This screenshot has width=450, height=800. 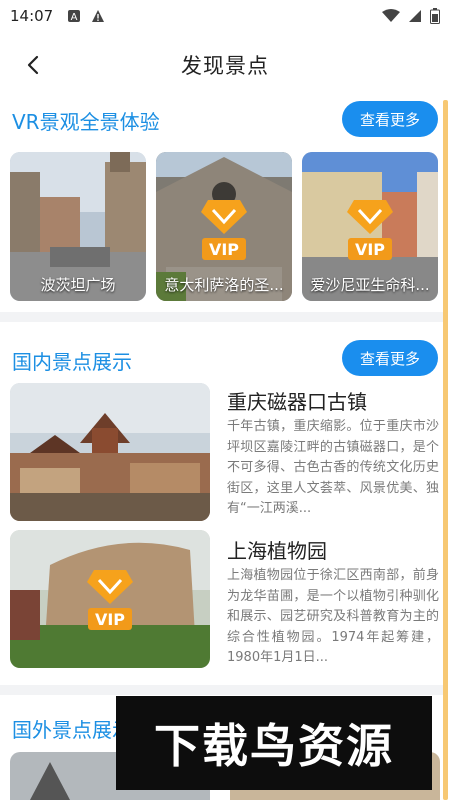 I want to click on domestic-item-title: 上海植物园, so click(x=277, y=549).